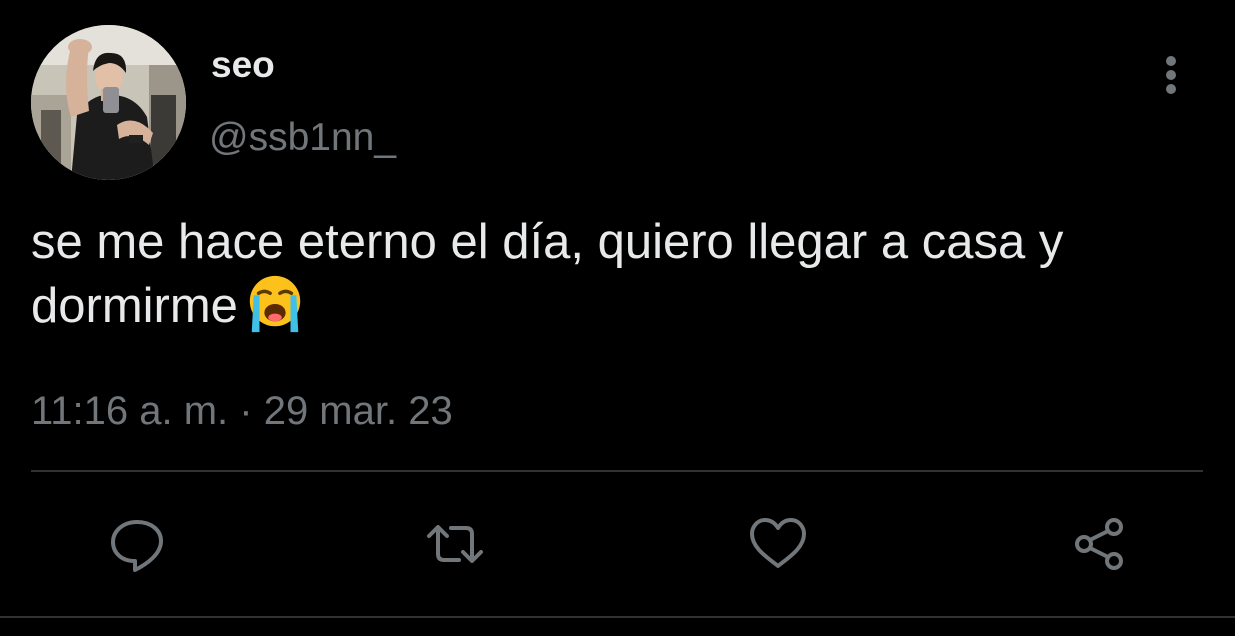 This screenshot has width=1235, height=636. Describe the element at coordinates (617, 471) in the screenshot. I see `divider` at that location.